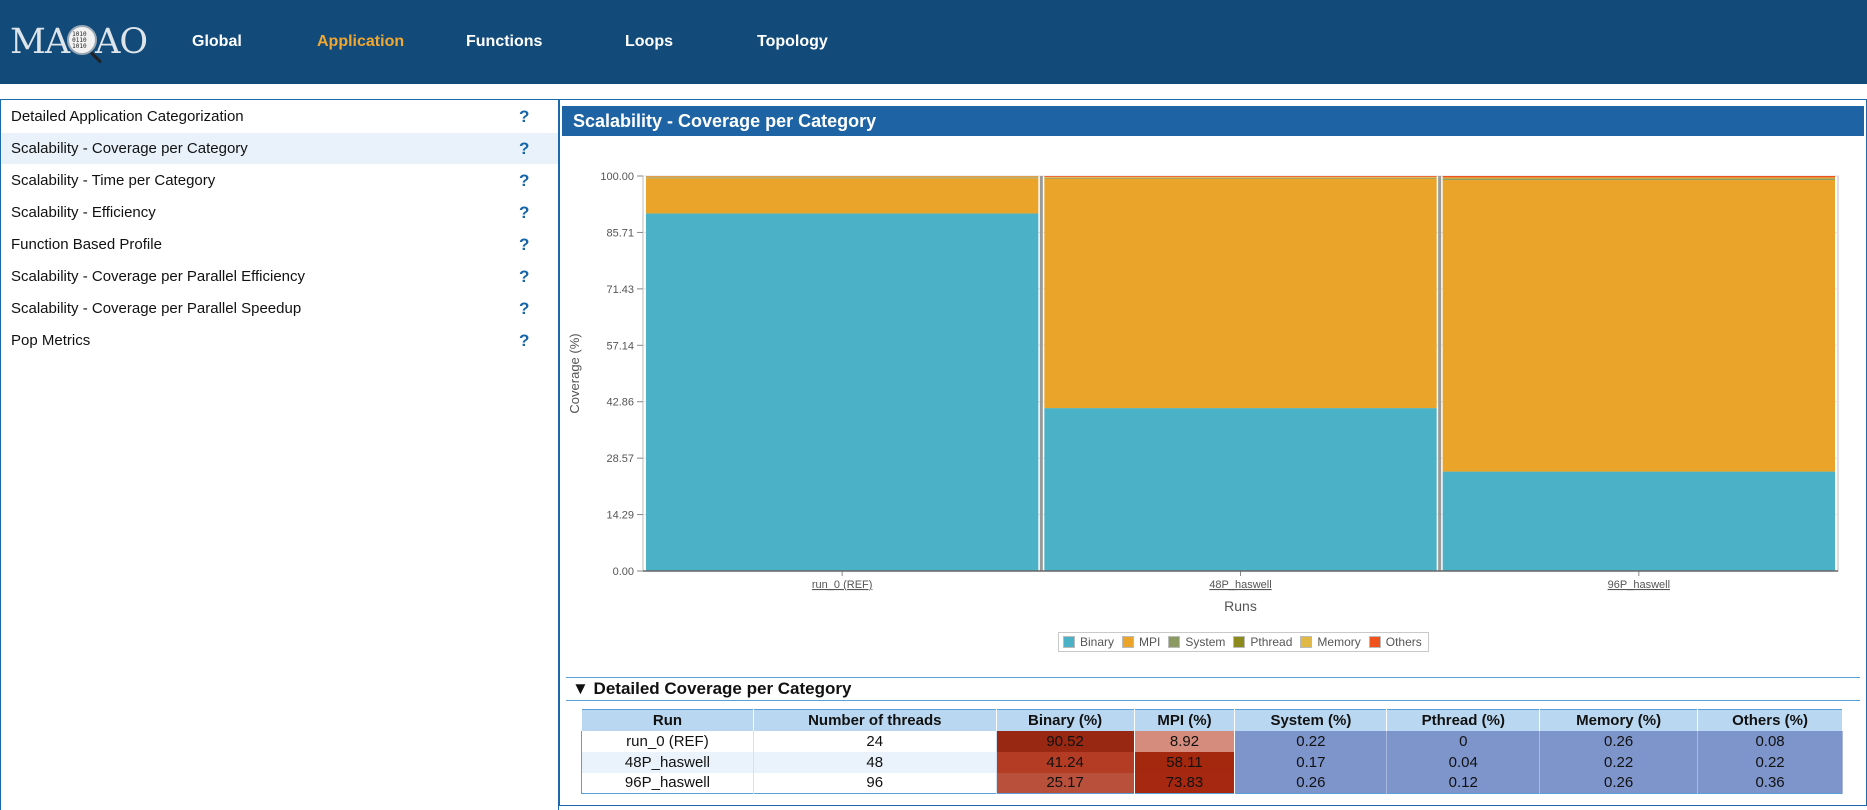 The image size is (1867, 810). I want to click on cell-pthread: 0.04, so click(1463, 762).